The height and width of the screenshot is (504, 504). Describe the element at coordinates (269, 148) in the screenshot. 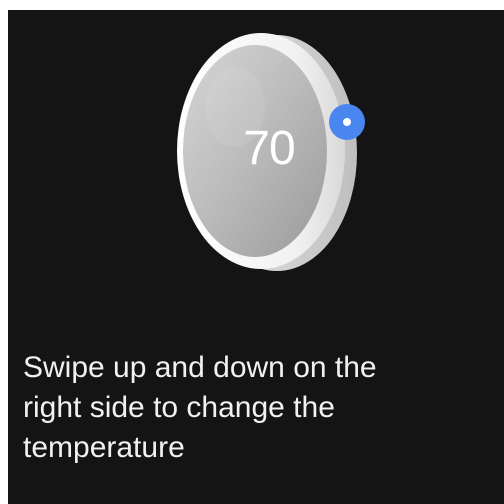

I see `temperature-readout: 70` at that location.